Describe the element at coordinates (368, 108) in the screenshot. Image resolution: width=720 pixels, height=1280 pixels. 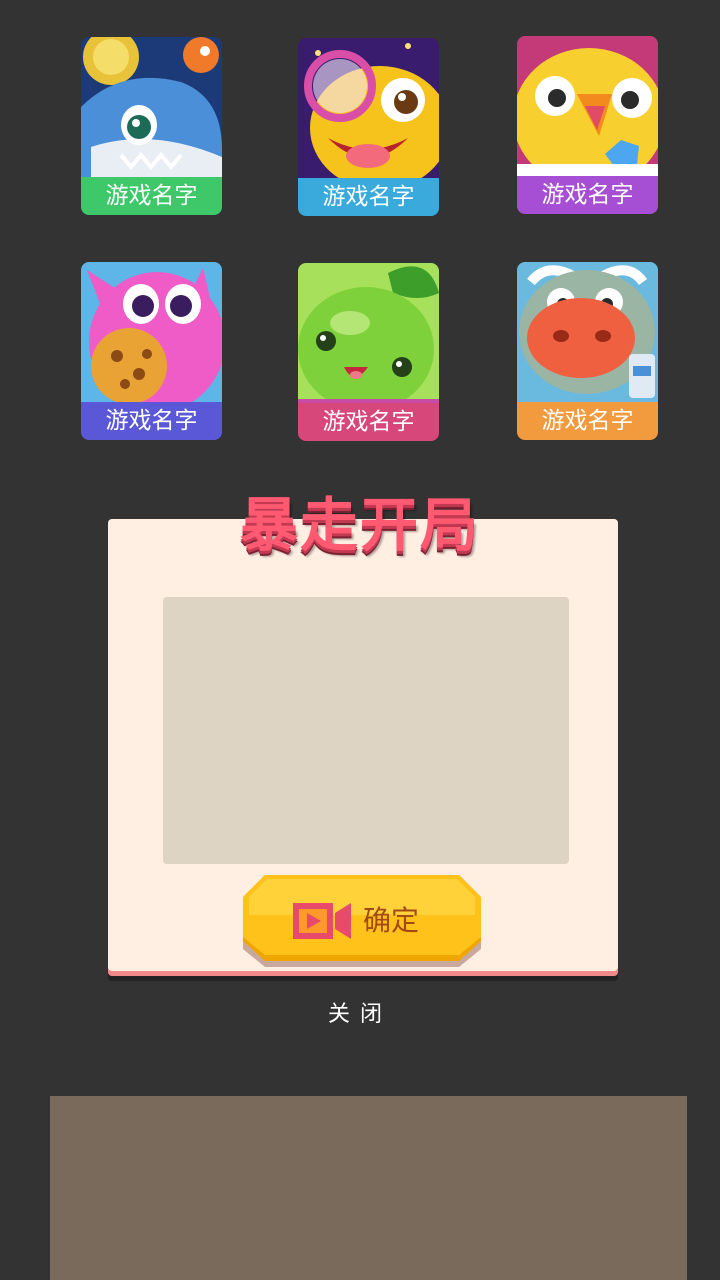
I see `yellow-monster-magnifier-icon` at that location.